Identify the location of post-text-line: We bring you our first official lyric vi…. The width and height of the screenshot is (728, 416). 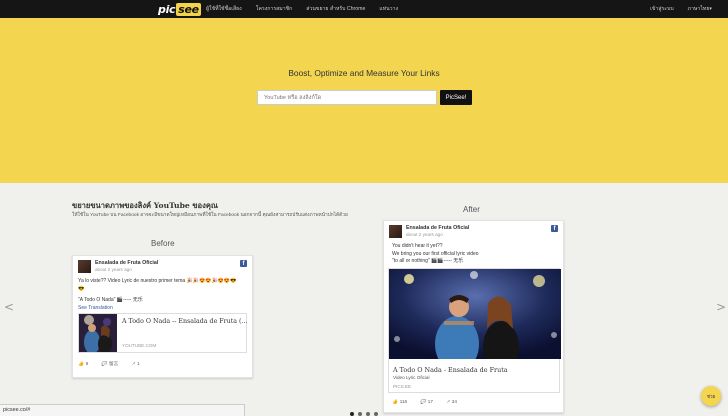
(435, 253).